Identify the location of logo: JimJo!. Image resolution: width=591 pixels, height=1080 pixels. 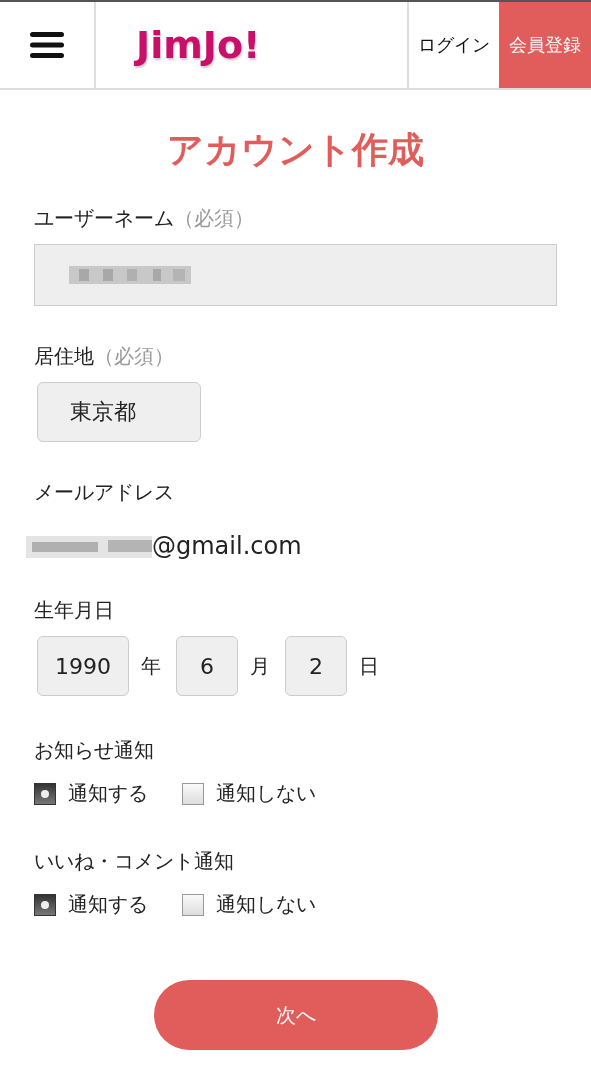
(198, 45).